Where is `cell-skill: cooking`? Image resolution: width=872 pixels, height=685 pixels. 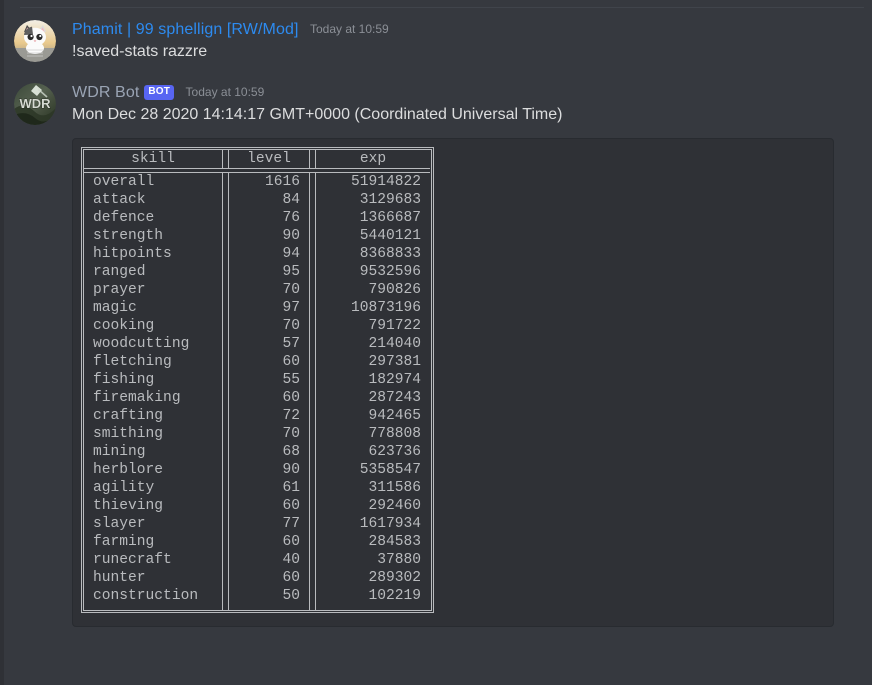 cell-skill: cooking is located at coordinates (153, 326).